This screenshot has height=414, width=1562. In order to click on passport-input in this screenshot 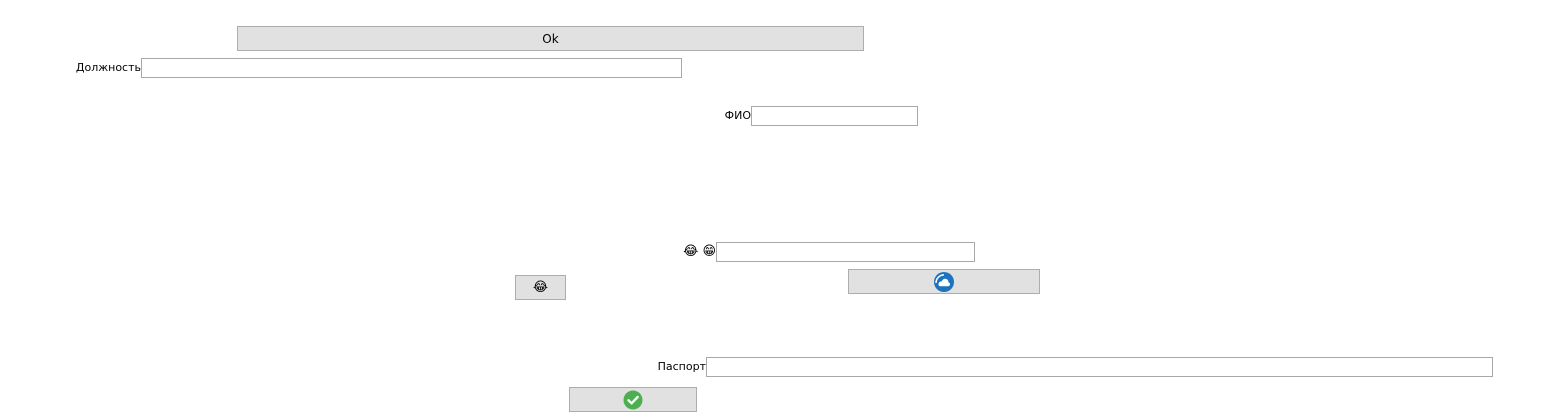, I will do `click(1099, 367)`.